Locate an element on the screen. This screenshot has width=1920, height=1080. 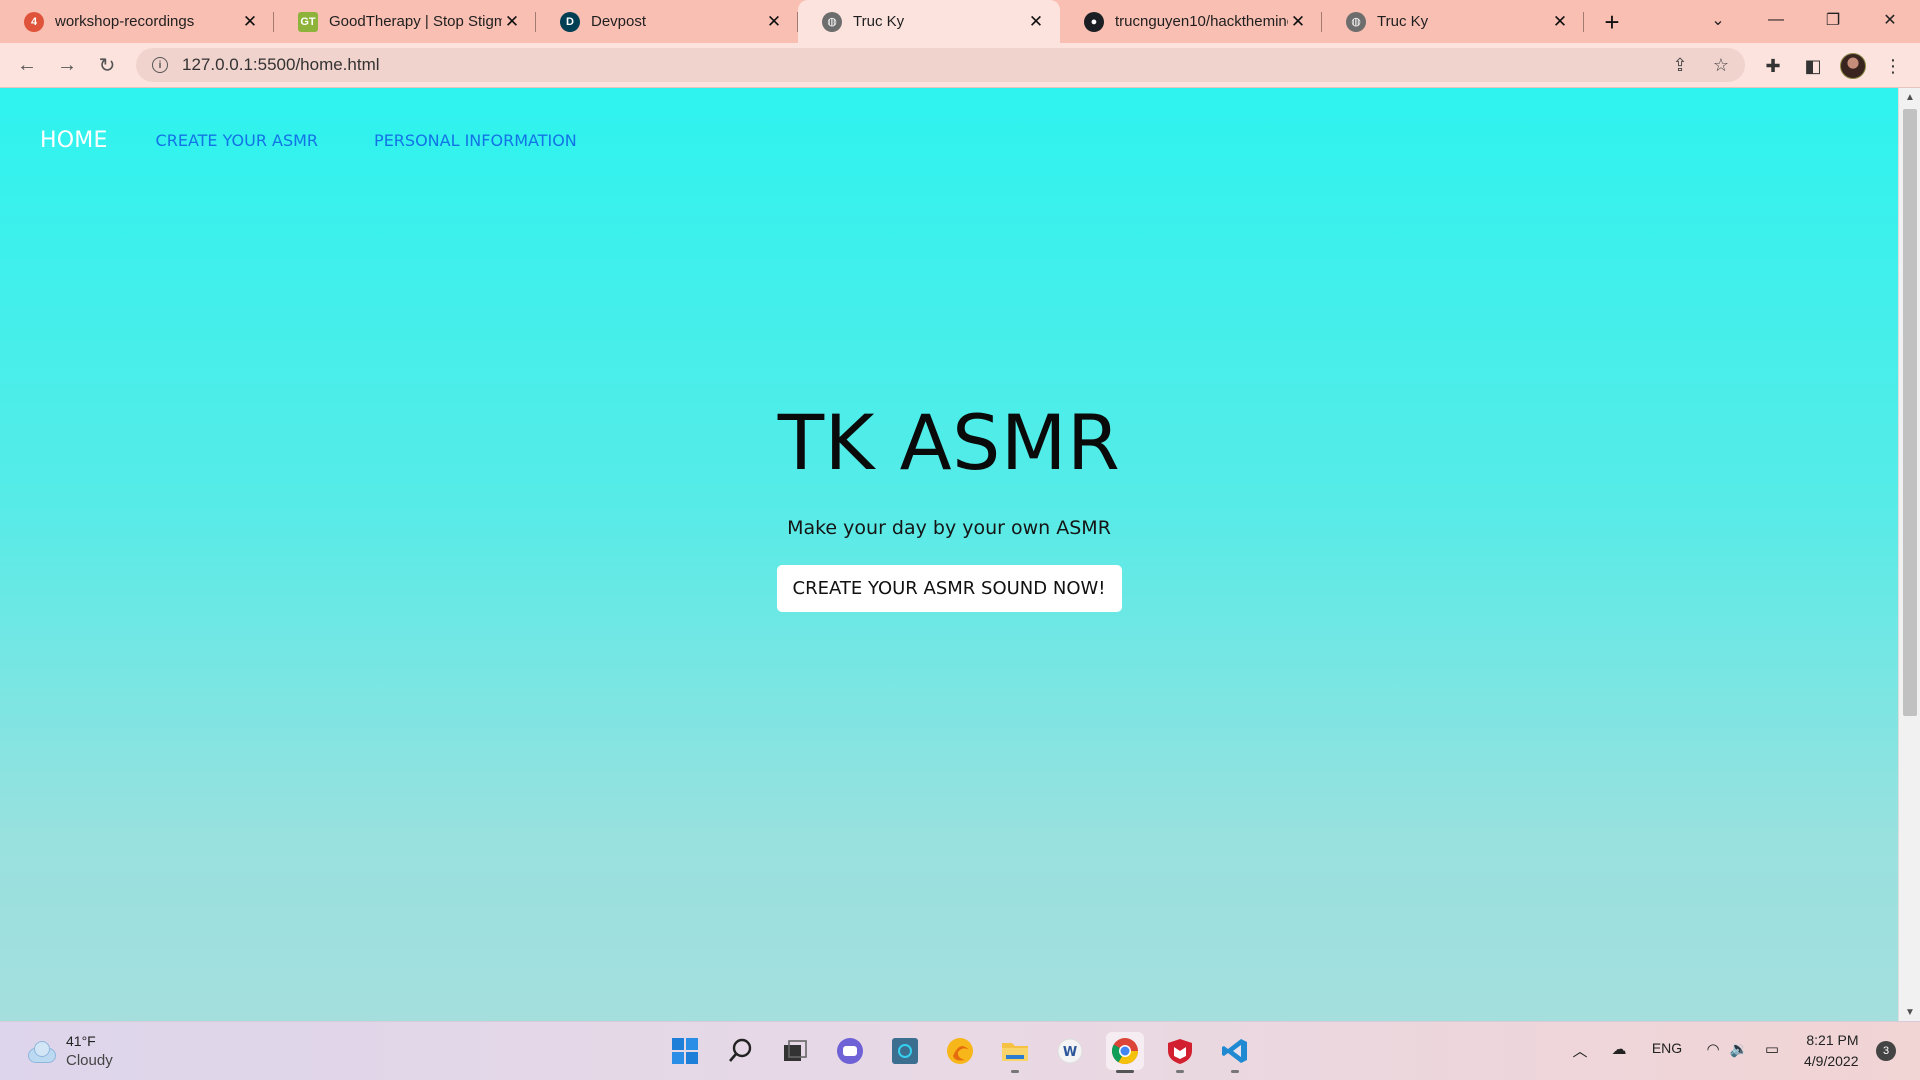
volume-icon: 🔉 is located at coordinates (1739, 1049).